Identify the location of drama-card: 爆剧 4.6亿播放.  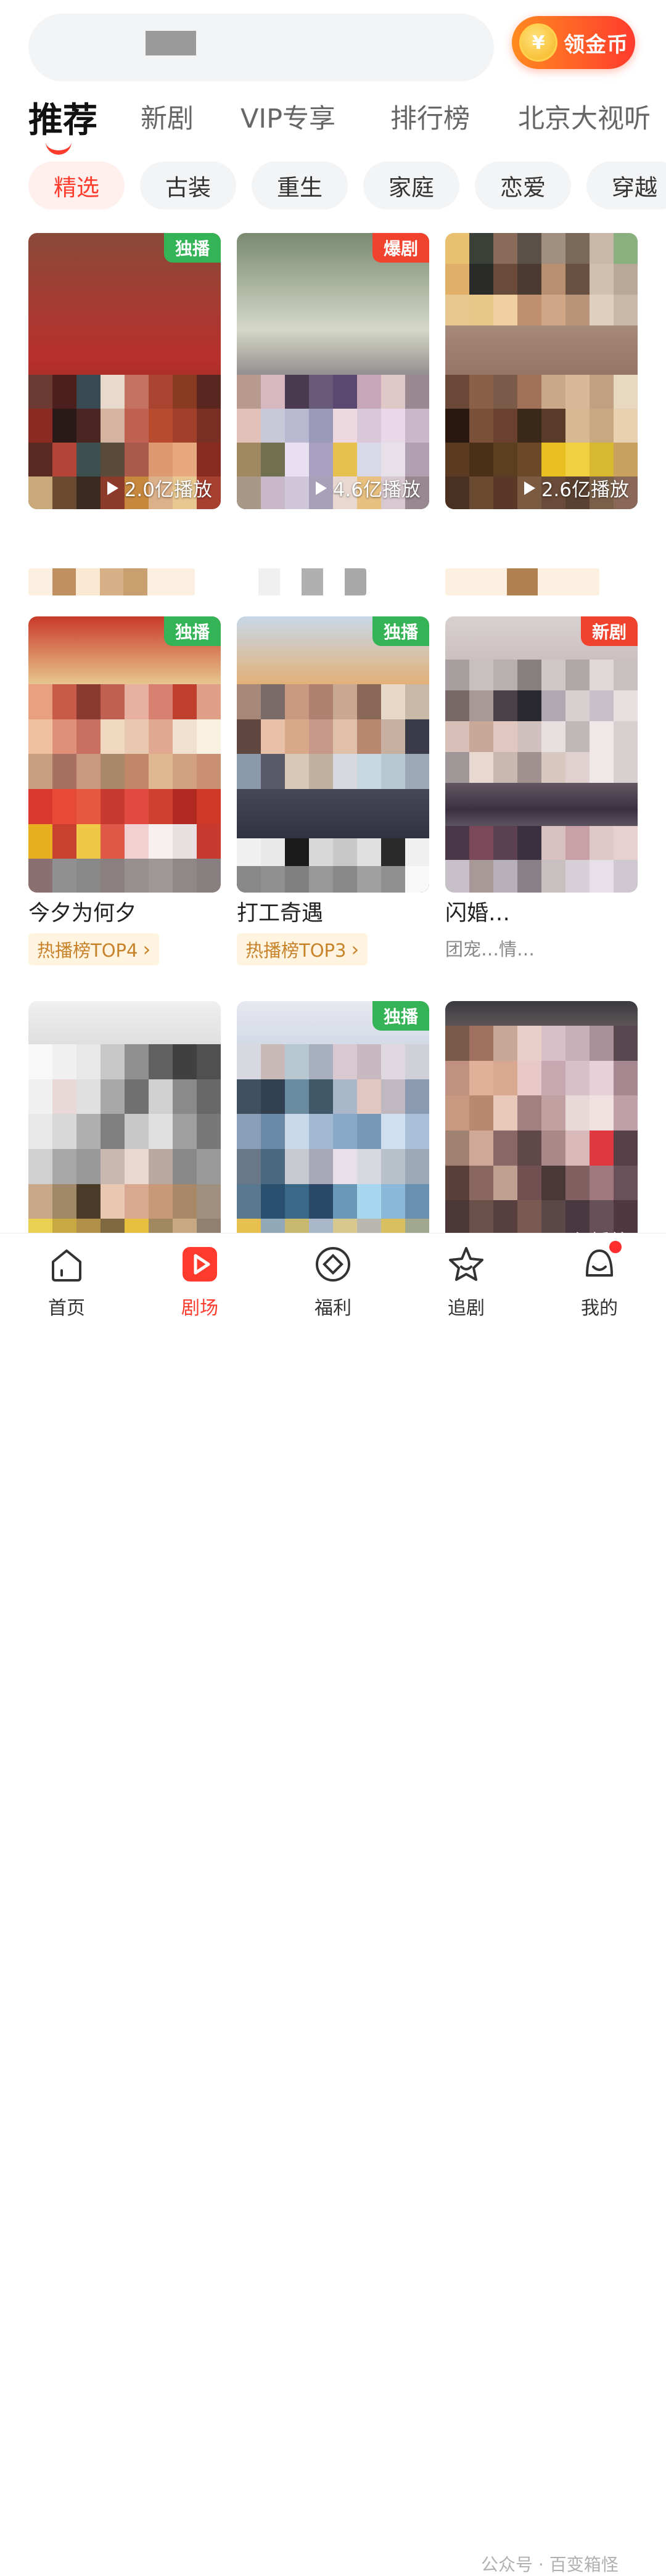
(333, 371).